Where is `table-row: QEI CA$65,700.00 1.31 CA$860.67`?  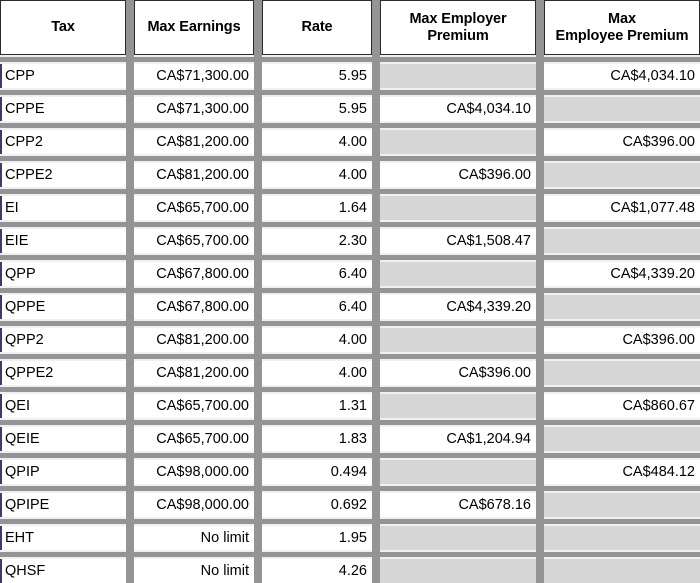 table-row: QEI CA$65,700.00 1.31 CA$860.67 is located at coordinates (350, 406).